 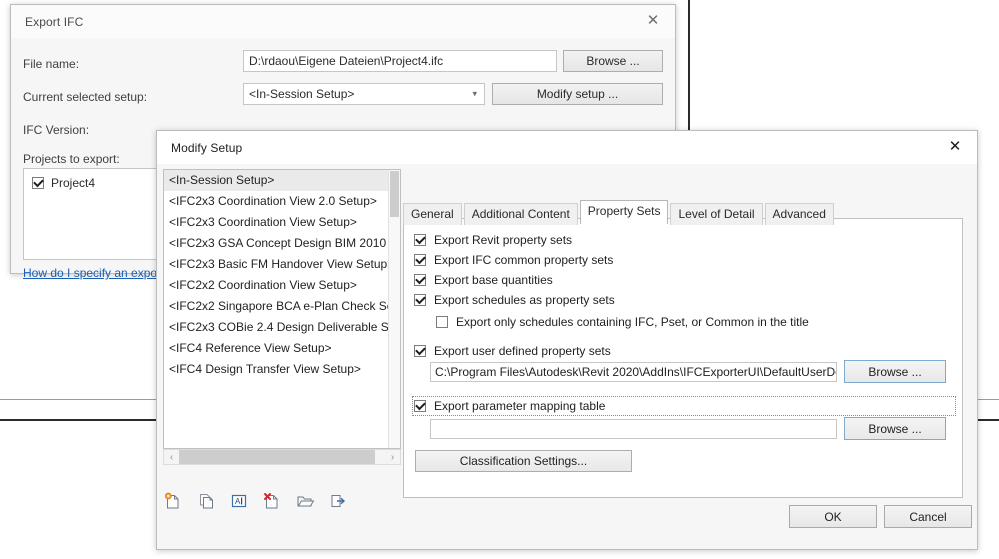 What do you see at coordinates (799, 214) in the screenshot?
I see `tab-advanced: Advanced` at bounding box center [799, 214].